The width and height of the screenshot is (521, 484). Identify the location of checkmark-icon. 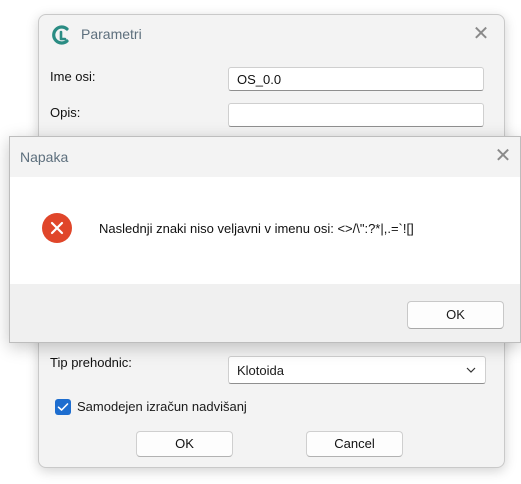
(63, 407).